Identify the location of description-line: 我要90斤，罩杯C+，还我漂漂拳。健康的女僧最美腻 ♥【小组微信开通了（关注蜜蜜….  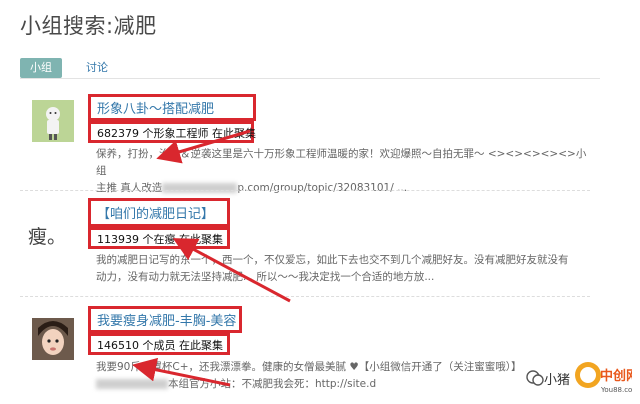
(309, 367).